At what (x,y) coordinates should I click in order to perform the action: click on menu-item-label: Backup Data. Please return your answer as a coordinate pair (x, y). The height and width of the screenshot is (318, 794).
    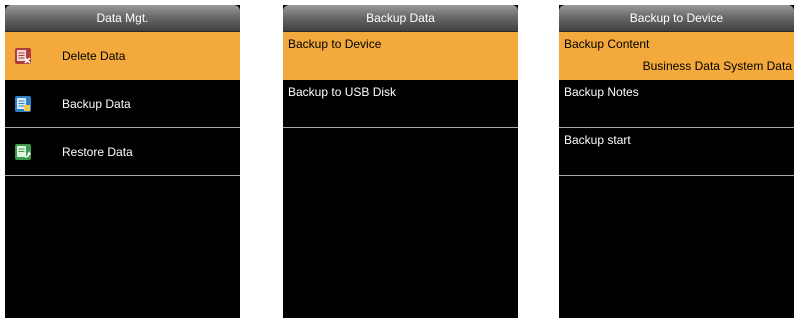
    Looking at the image, I should click on (96, 103).